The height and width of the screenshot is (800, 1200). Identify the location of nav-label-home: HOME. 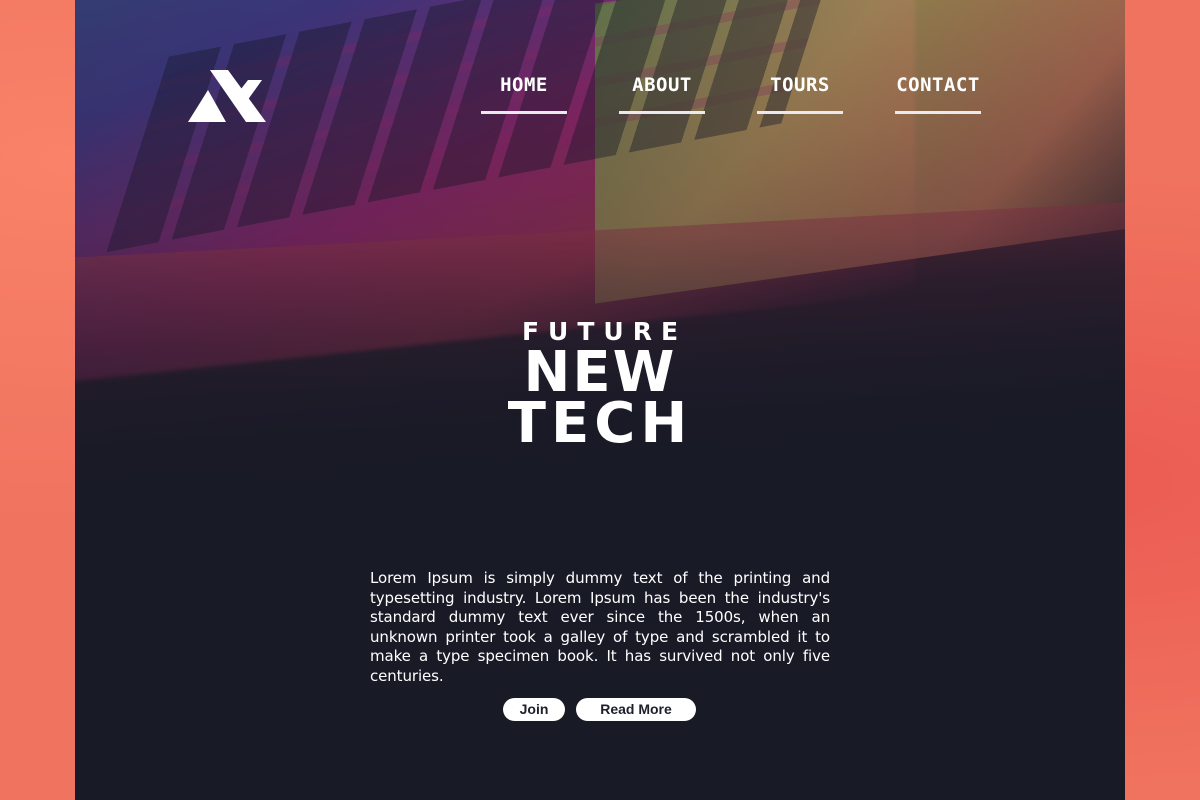
(524, 85).